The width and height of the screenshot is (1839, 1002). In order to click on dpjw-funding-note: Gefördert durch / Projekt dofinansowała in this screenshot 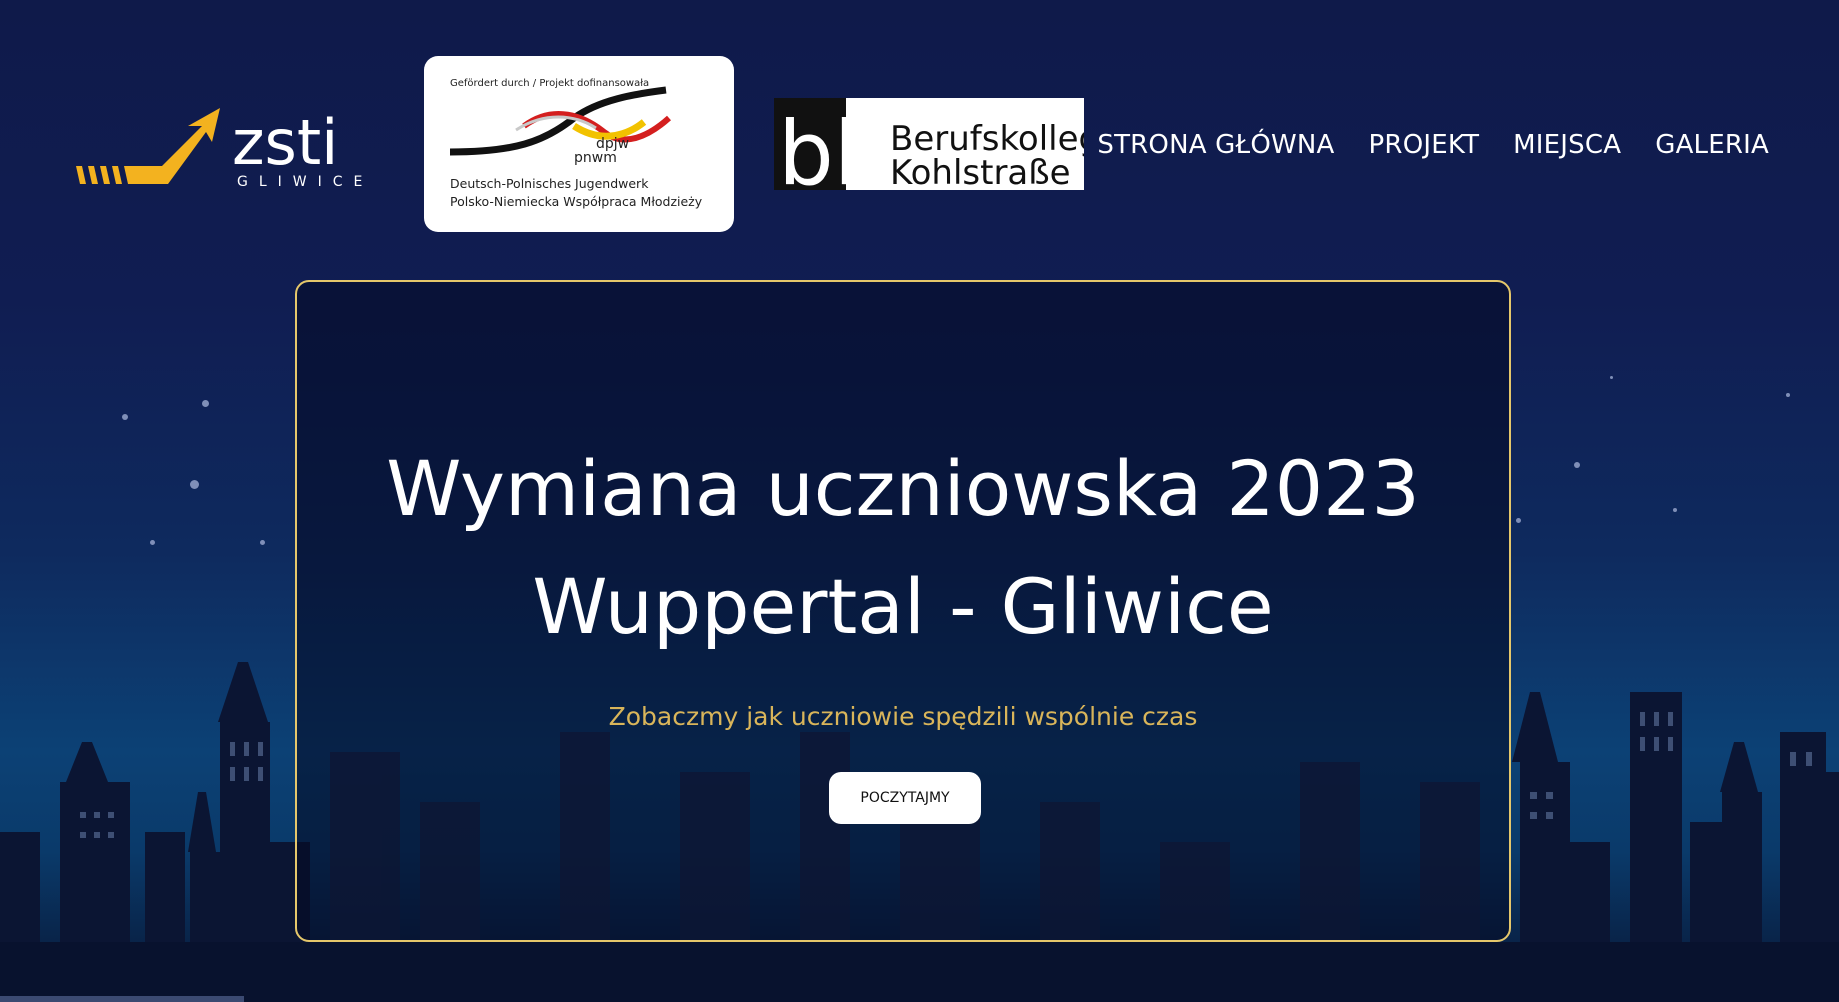, I will do `click(549, 83)`.